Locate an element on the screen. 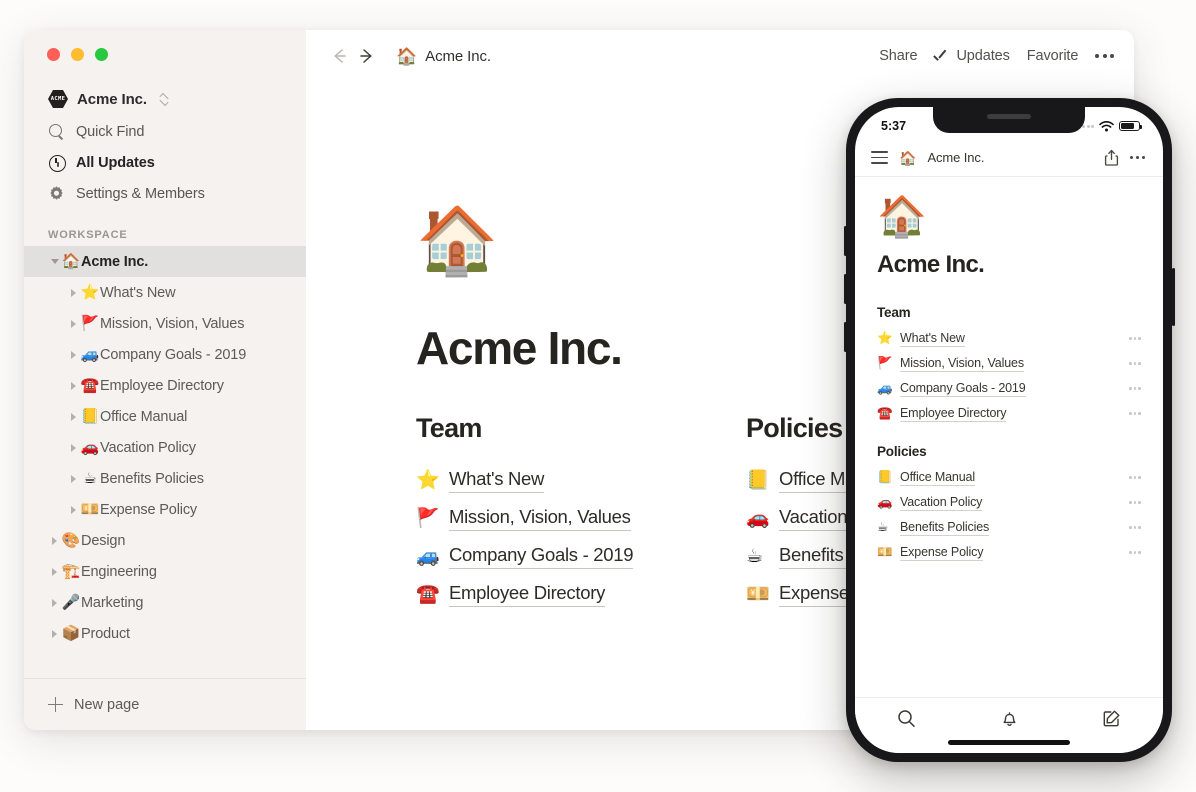 The width and height of the screenshot is (1196, 792). sidebar-tree-item: 🏗️ Engineering is located at coordinates (165, 571).